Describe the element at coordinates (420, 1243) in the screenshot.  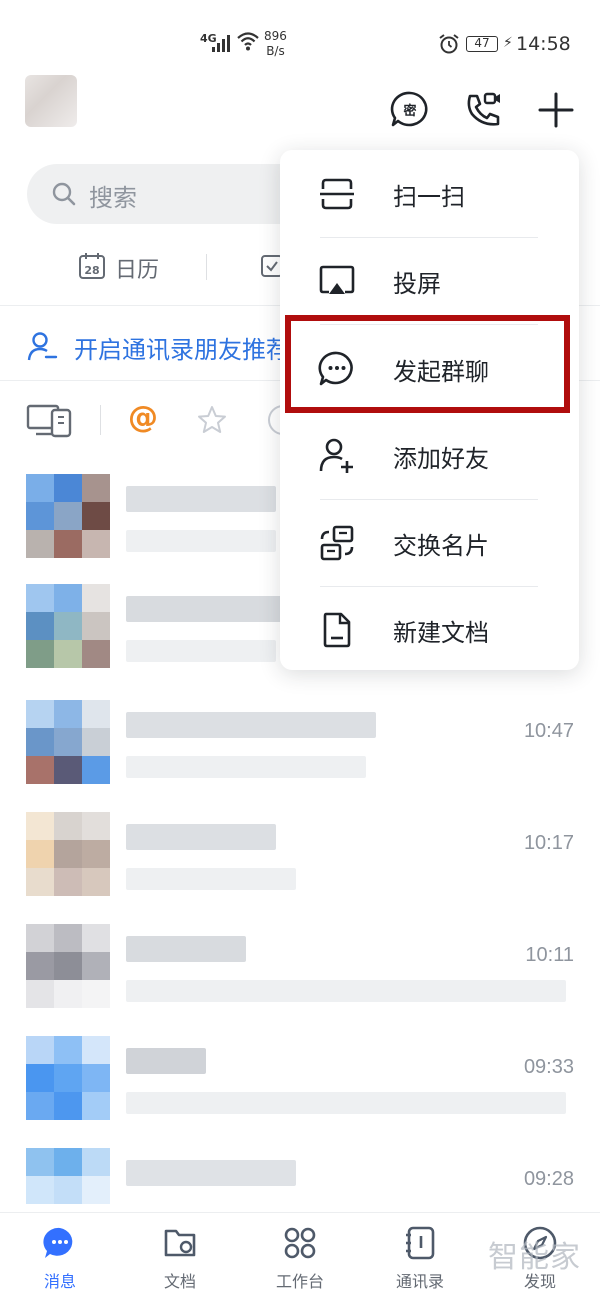
I see `contacts-icon` at that location.